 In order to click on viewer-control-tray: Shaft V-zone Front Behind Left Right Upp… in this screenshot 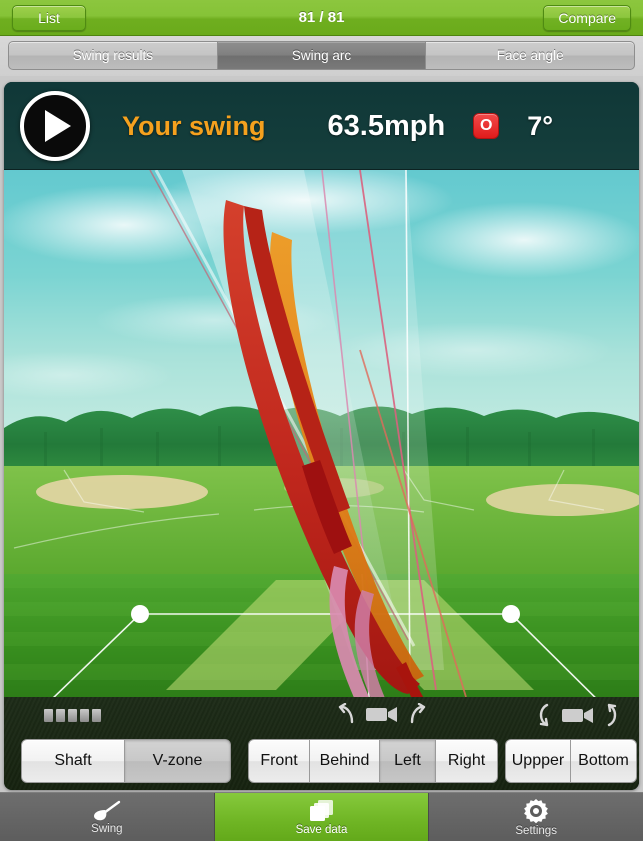, I will do `click(321, 743)`.